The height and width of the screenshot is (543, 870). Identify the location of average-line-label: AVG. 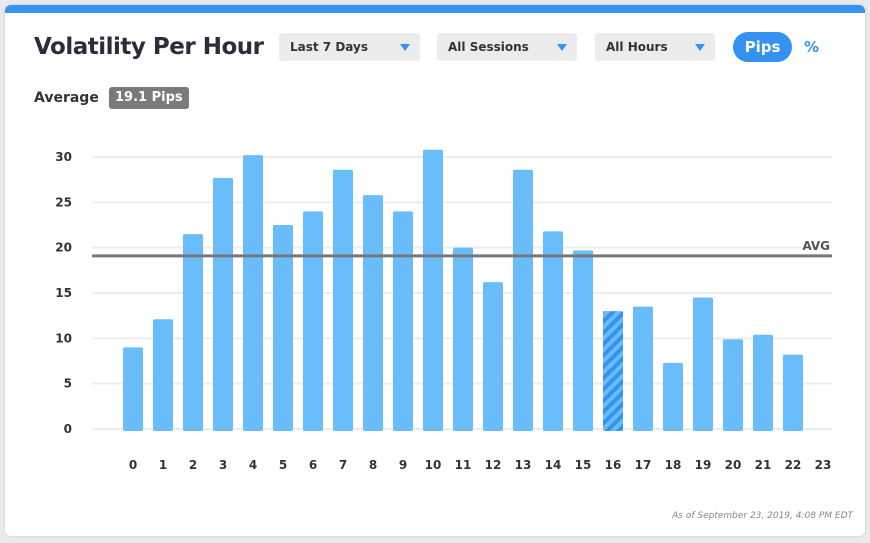
(816, 246).